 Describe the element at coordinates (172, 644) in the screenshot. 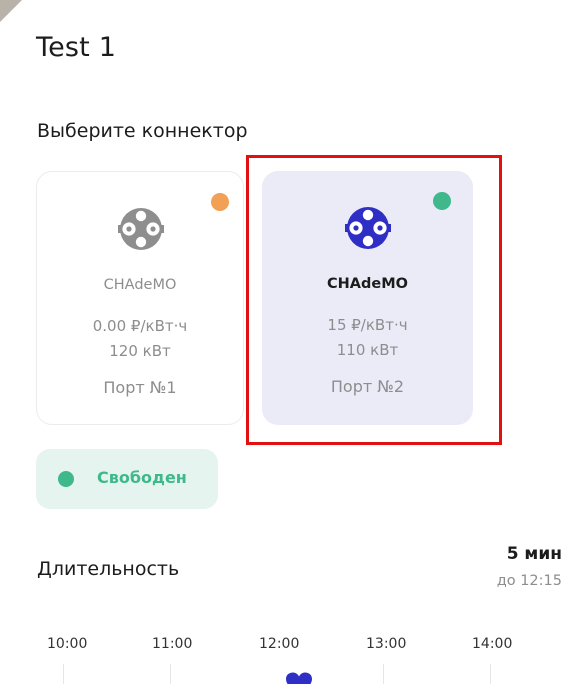

I see `timeline-tick-label: 11:00` at that location.